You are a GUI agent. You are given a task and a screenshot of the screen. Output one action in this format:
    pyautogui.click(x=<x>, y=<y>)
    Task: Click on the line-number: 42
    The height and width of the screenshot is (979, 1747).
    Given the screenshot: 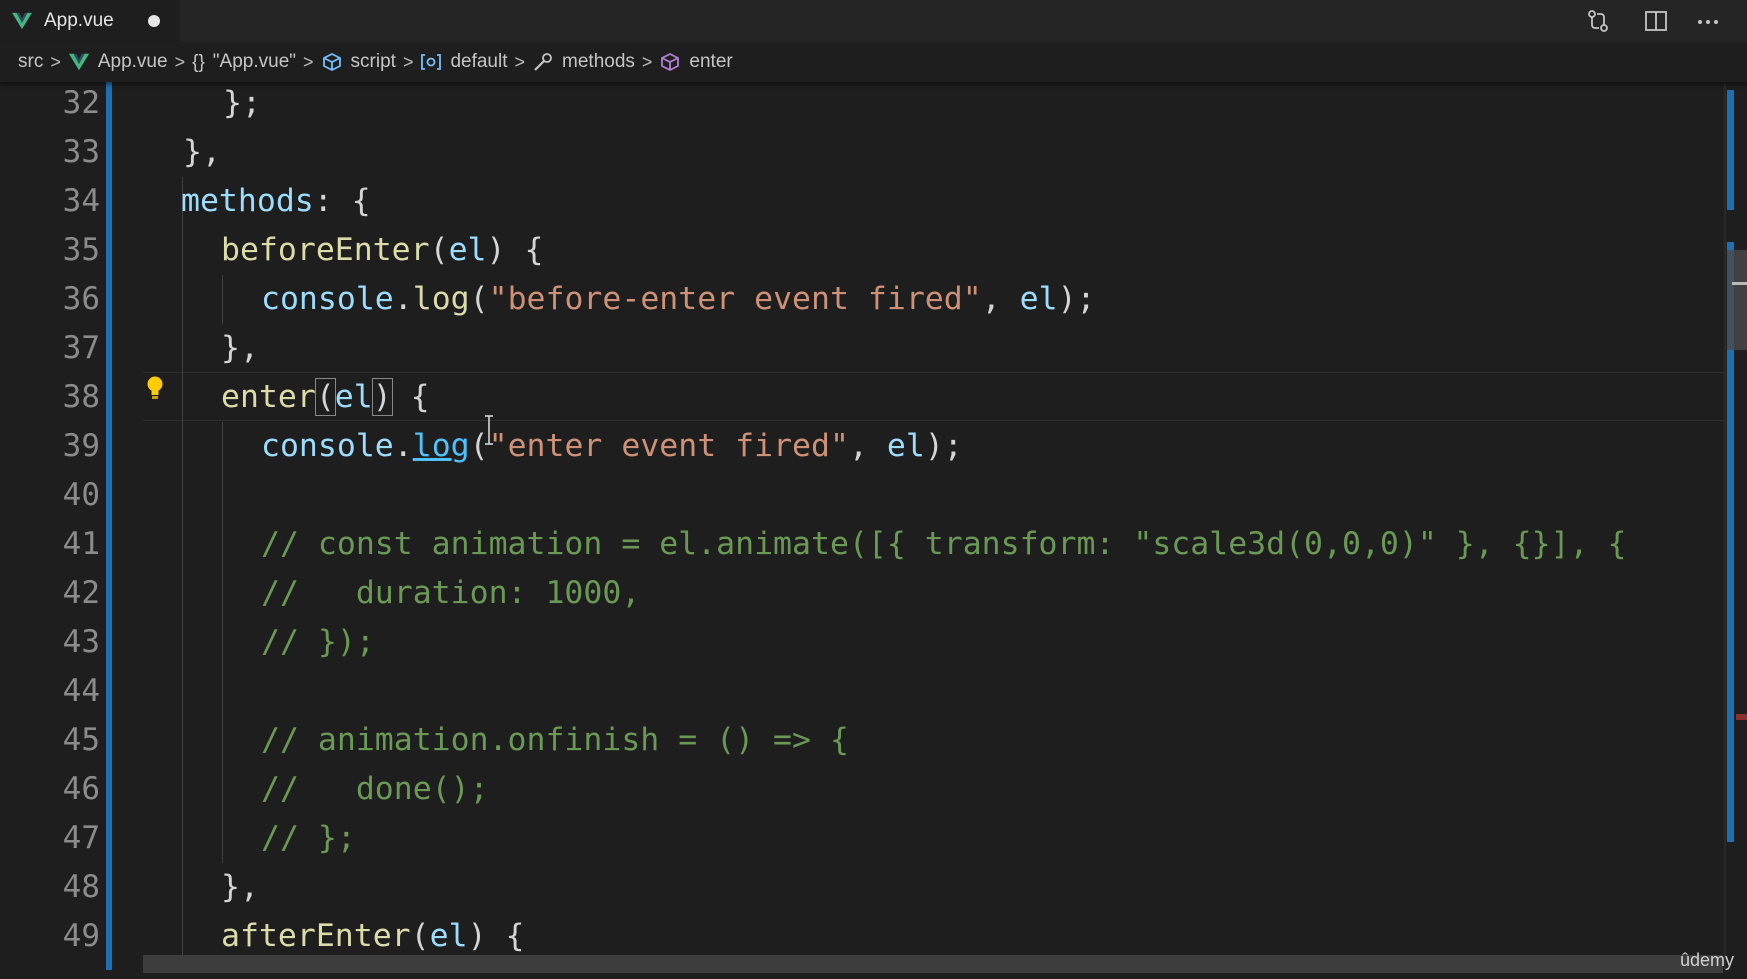 What is the action you would take?
    pyautogui.click(x=81, y=593)
    